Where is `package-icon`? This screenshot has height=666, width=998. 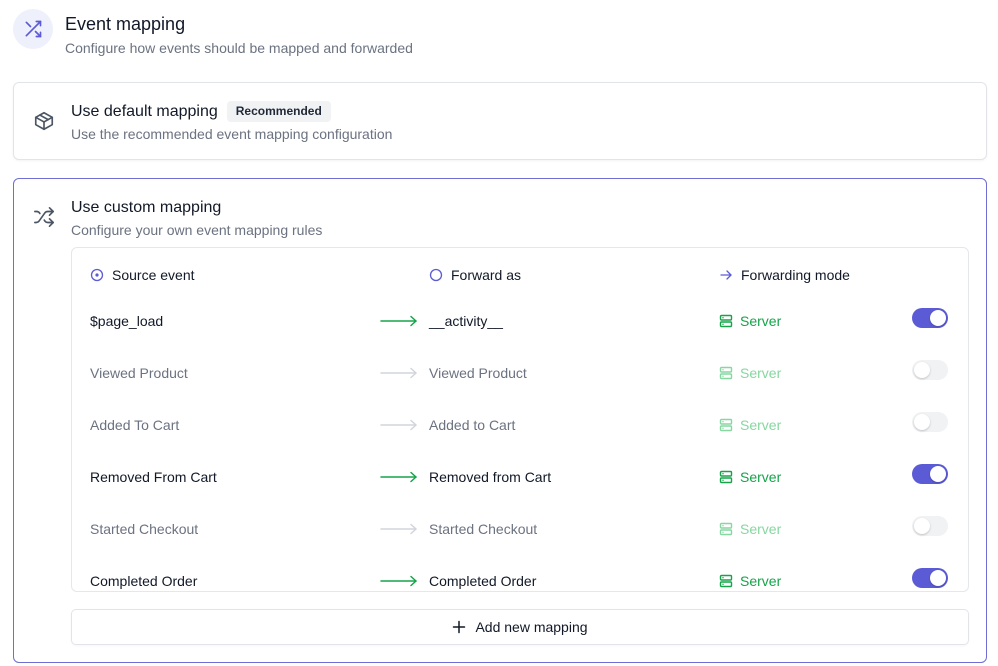 package-icon is located at coordinates (44, 121).